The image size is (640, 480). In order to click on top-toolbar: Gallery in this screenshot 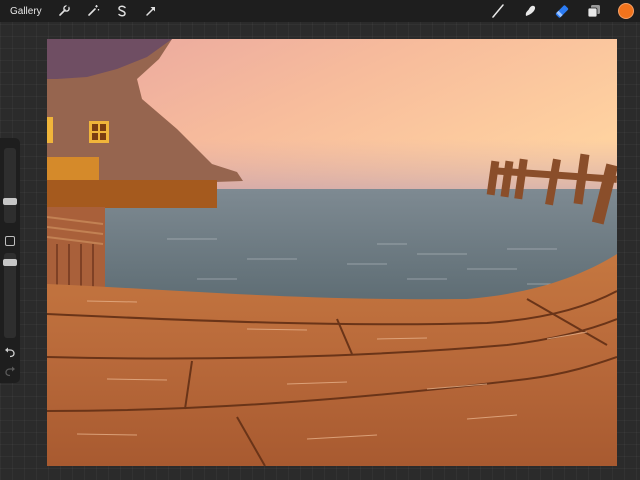, I will do `click(320, 11)`.